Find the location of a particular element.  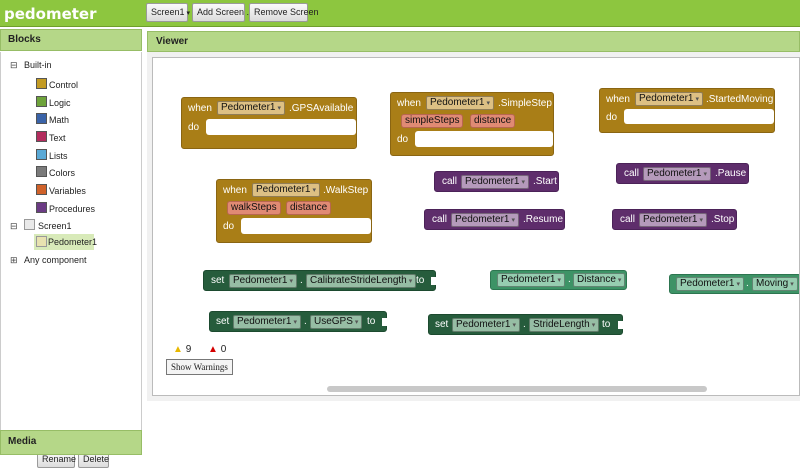

setter-block-usegps: set Pedometer1 ▾ . UseGPS ▾ to is located at coordinates (298, 321).